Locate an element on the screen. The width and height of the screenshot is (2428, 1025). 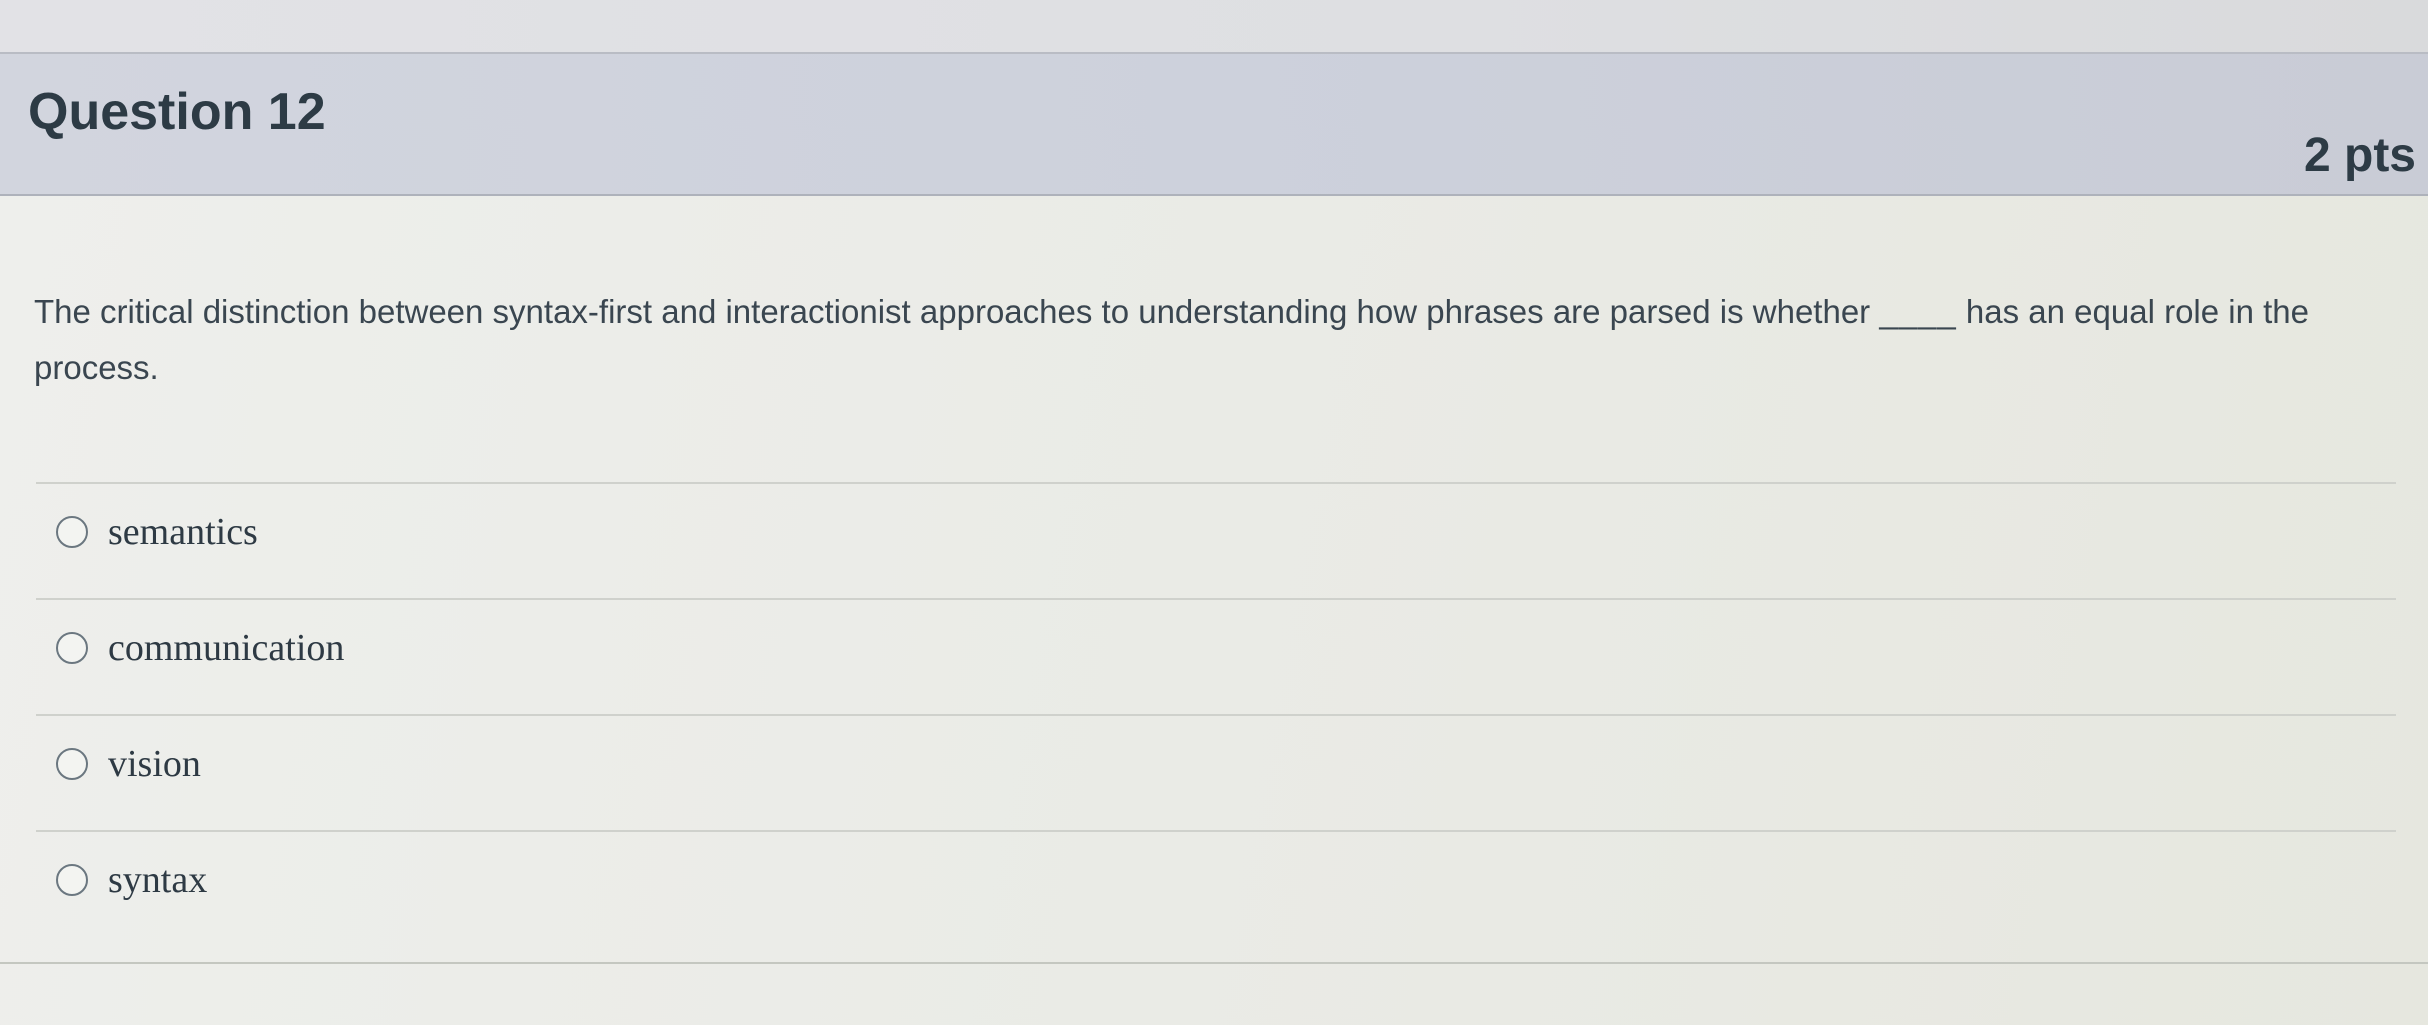
question-points: 2 pts is located at coordinates (2359, 155).